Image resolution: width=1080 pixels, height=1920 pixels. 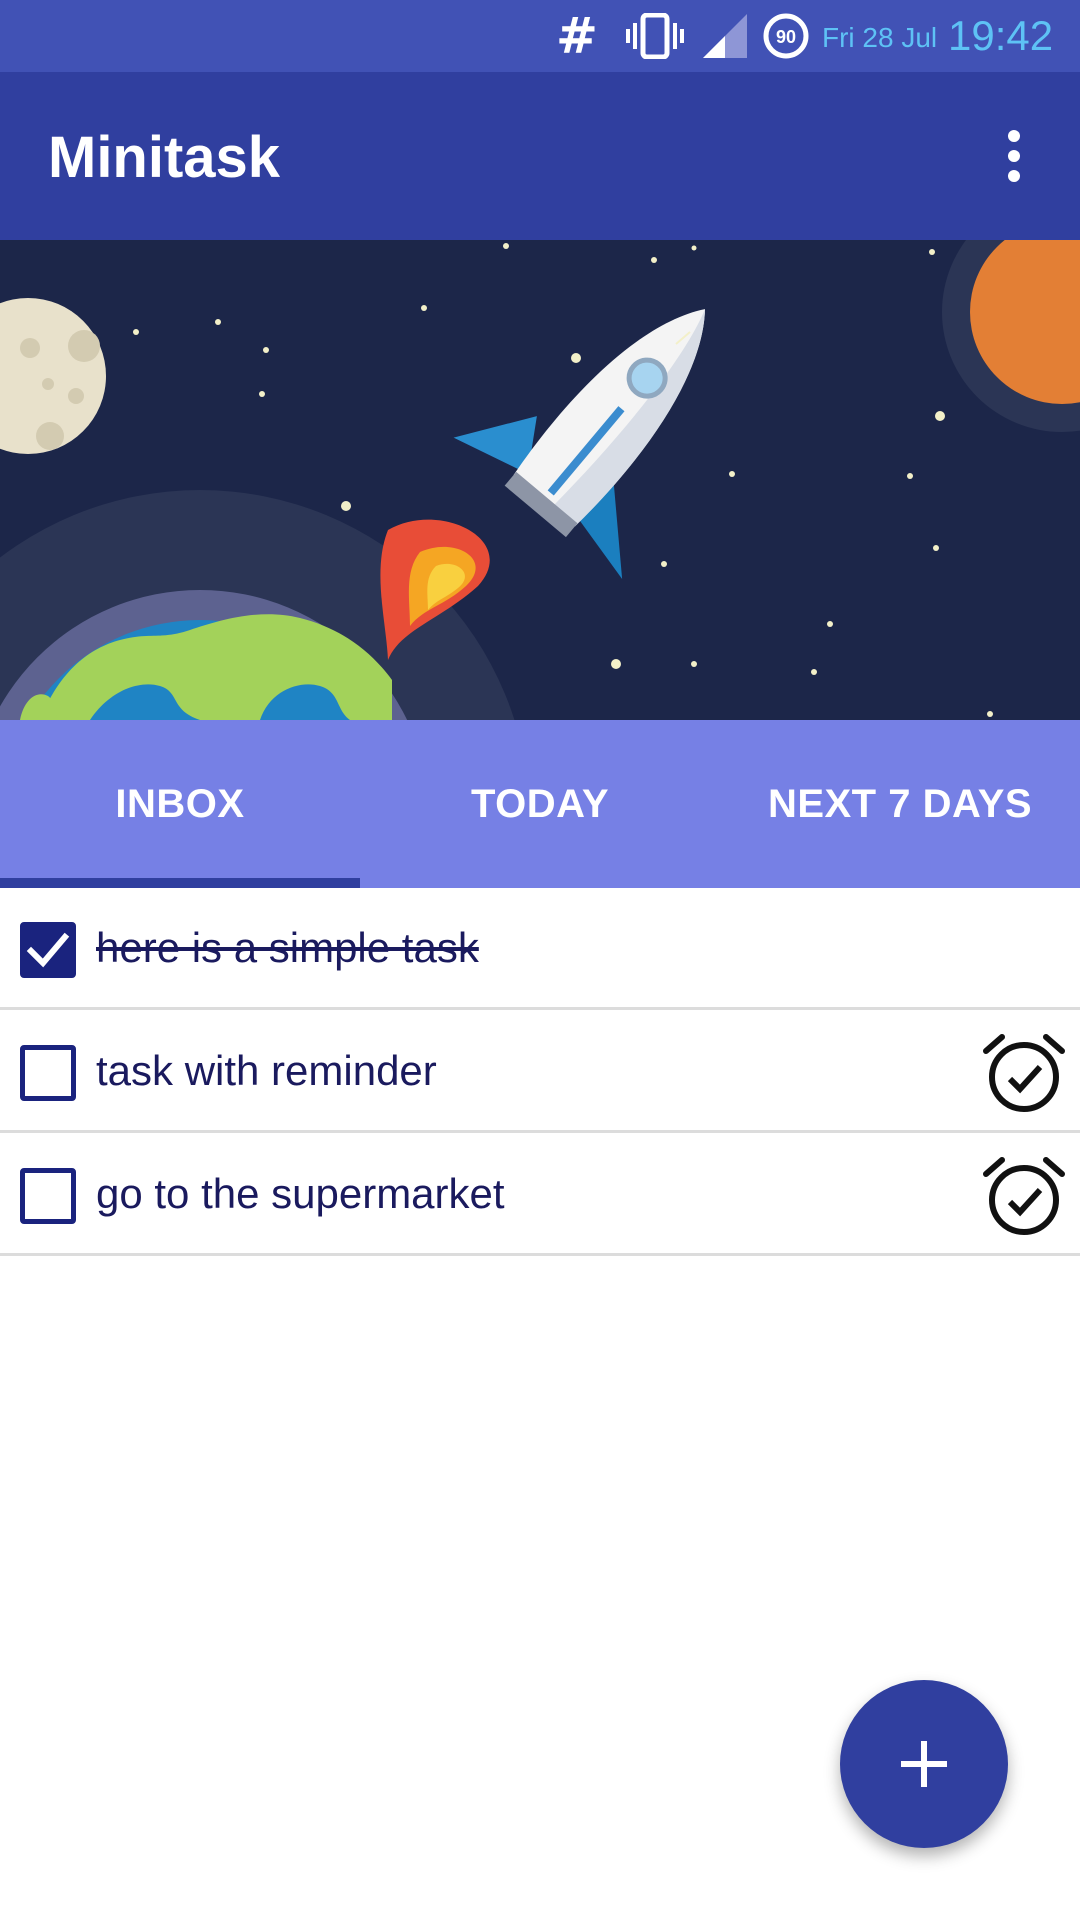 What do you see at coordinates (540, 1195) in the screenshot?
I see `task-row: go to the supermarket` at bounding box center [540, 1195].